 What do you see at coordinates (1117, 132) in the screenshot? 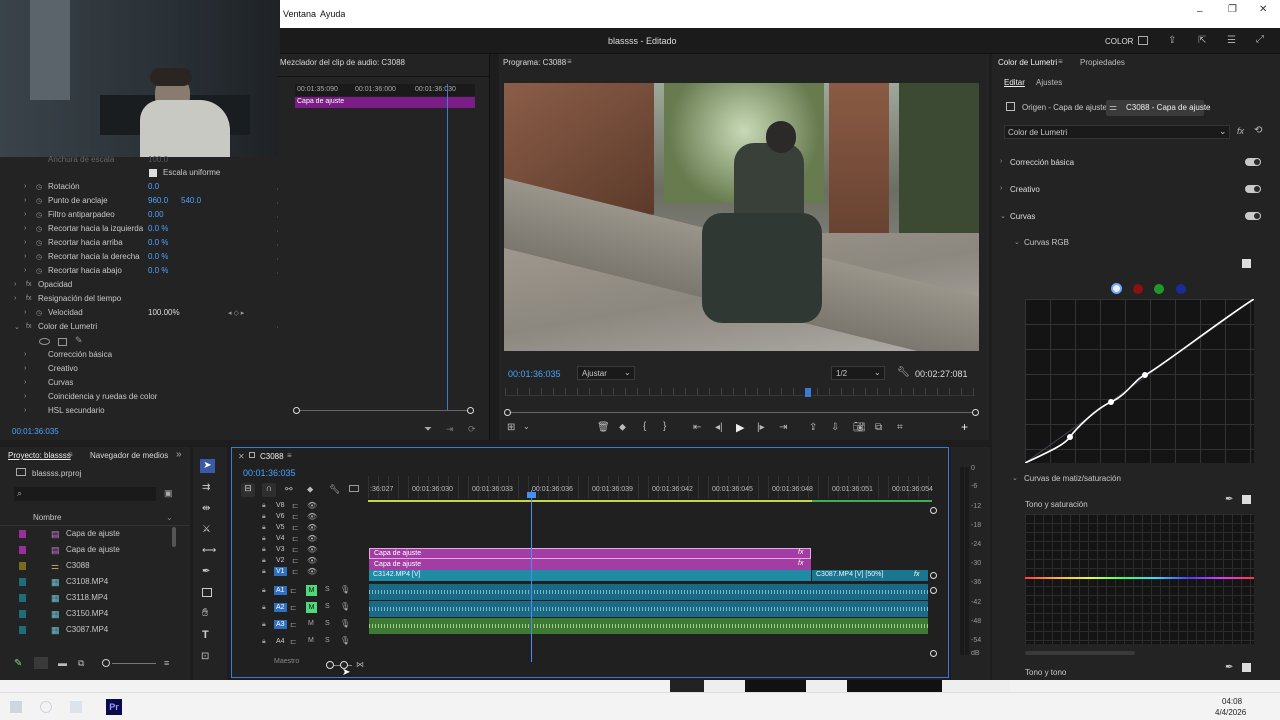
I see `effect-dropdown: Color de Lumetri ⌄` at bounding box center [1117, 132].